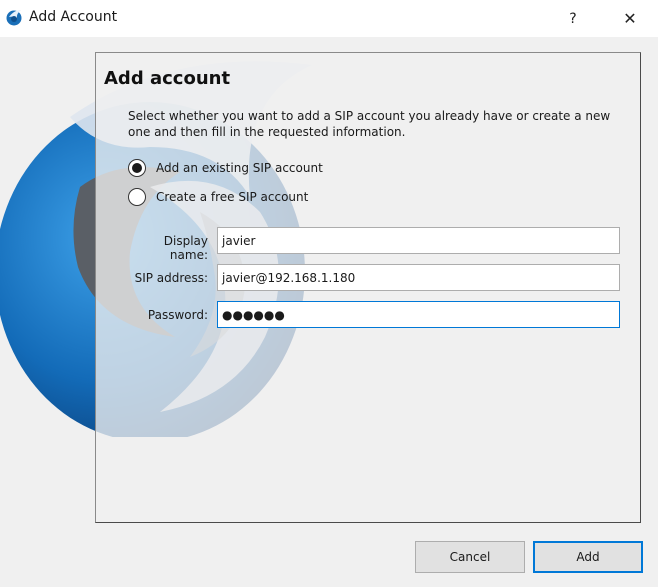  Describe the element at coordinates (171, 278) in the screenshot. I see `sip-address-label: SIP address:` at that location.